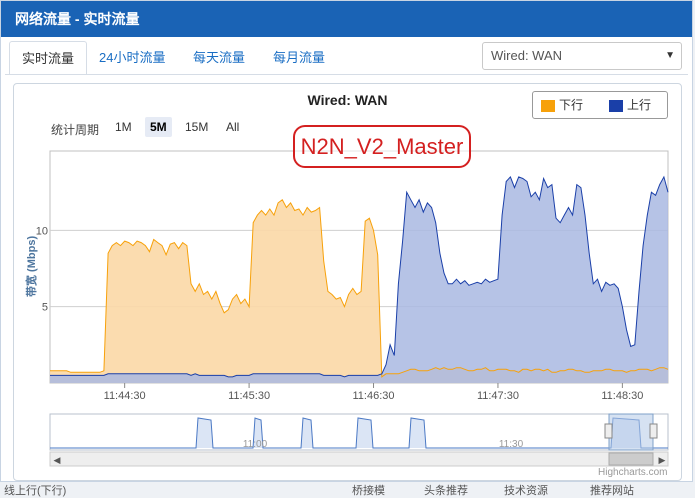 Image resolution: width=695 pixels, height=498 pixels. I want to click on watermark-label: N2N_V2_Master, so click(382, 146).